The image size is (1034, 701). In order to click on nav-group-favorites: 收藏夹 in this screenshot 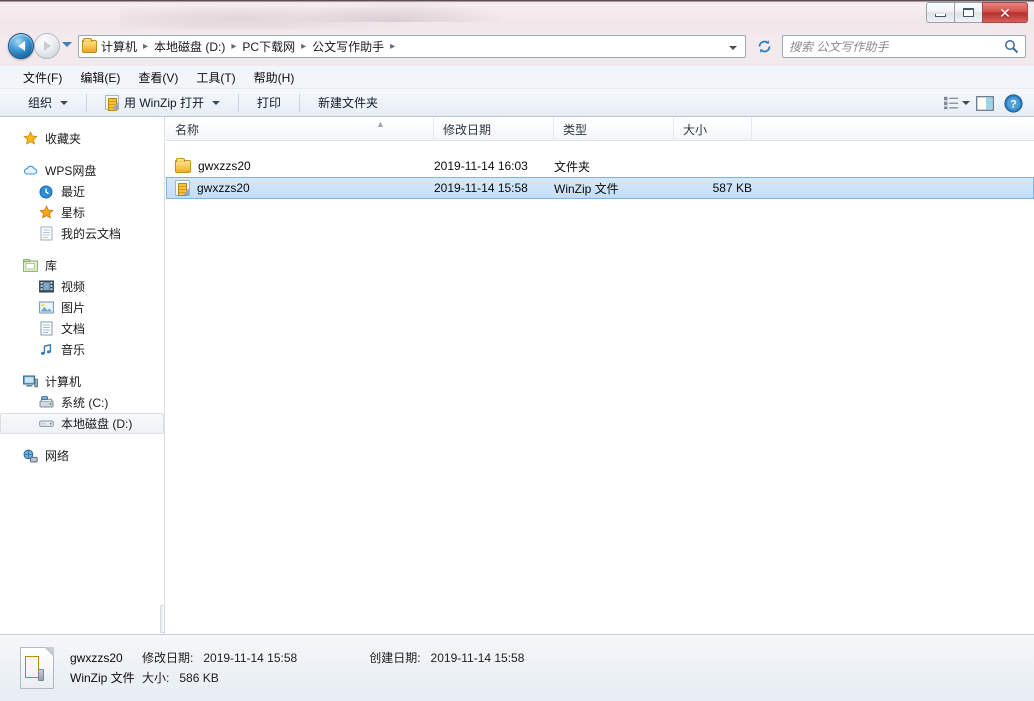, I will do `click(82, 138)`.